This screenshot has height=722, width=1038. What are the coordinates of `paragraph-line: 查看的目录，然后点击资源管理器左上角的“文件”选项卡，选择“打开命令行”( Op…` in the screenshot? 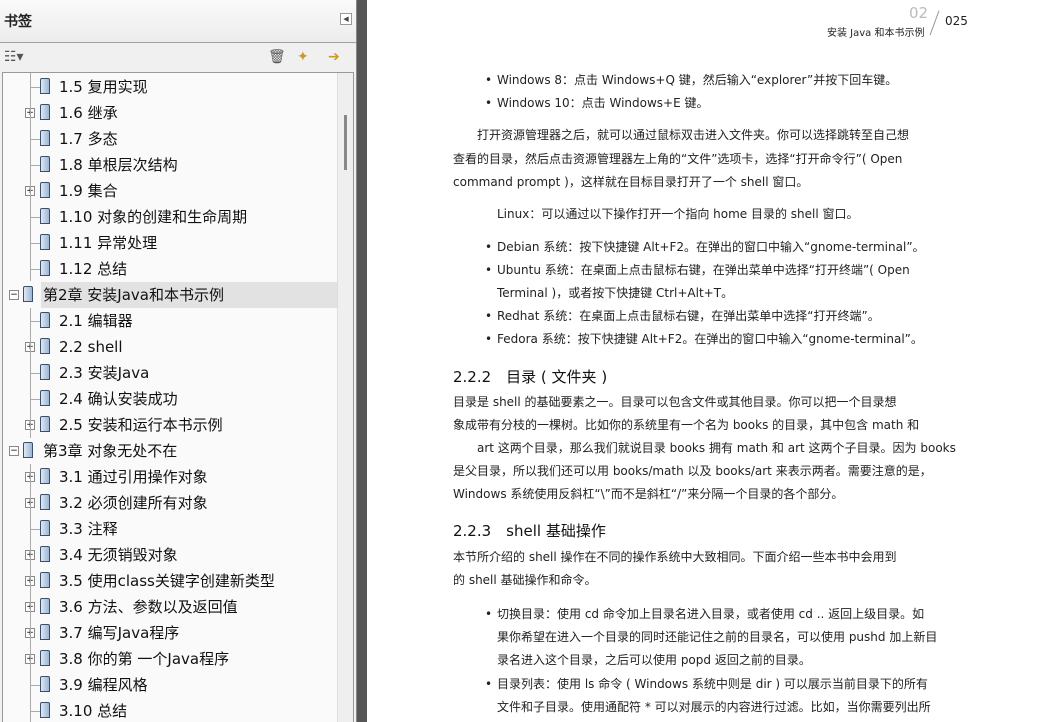 It's located at (678, 159).